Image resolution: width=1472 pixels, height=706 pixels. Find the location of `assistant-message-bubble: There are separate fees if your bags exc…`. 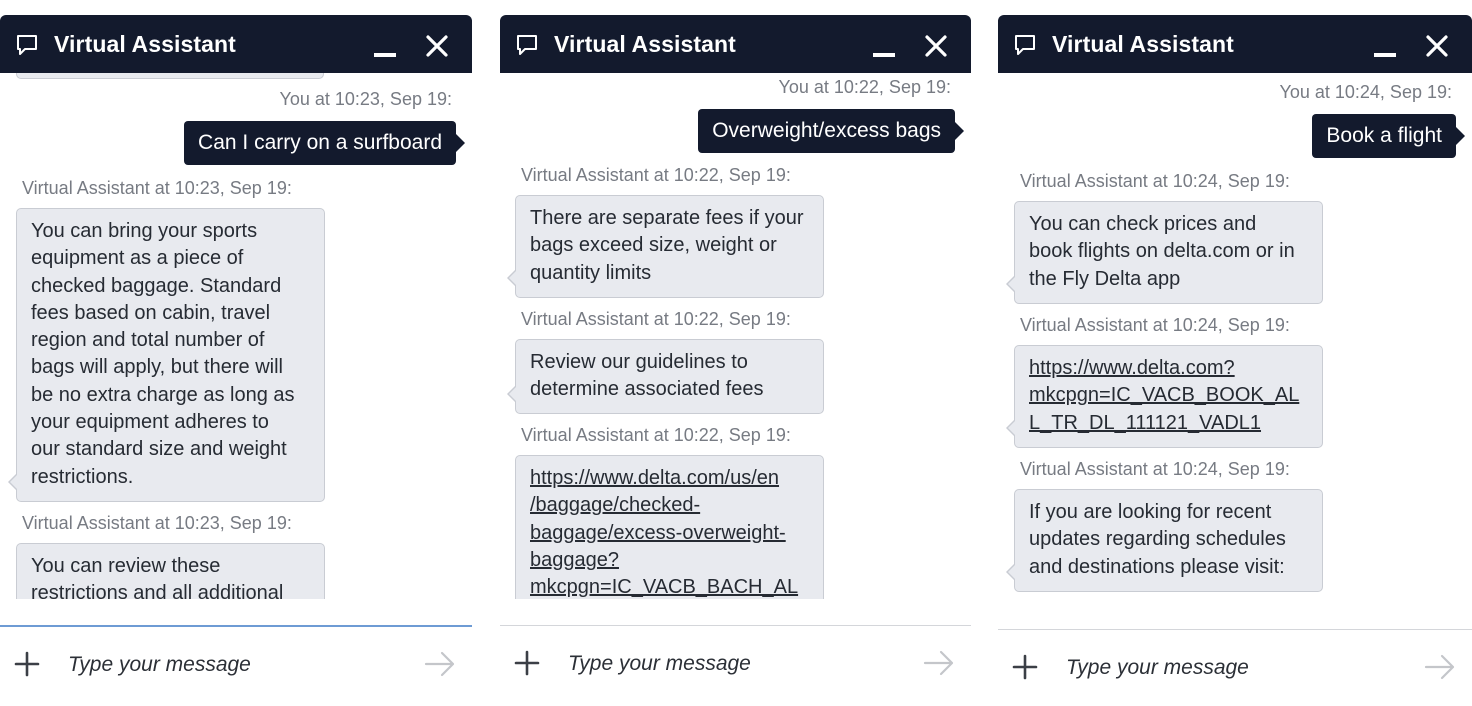

assistant-message-bubble: There are separate fees if your bags exc… is located at coordinates (665, 246).